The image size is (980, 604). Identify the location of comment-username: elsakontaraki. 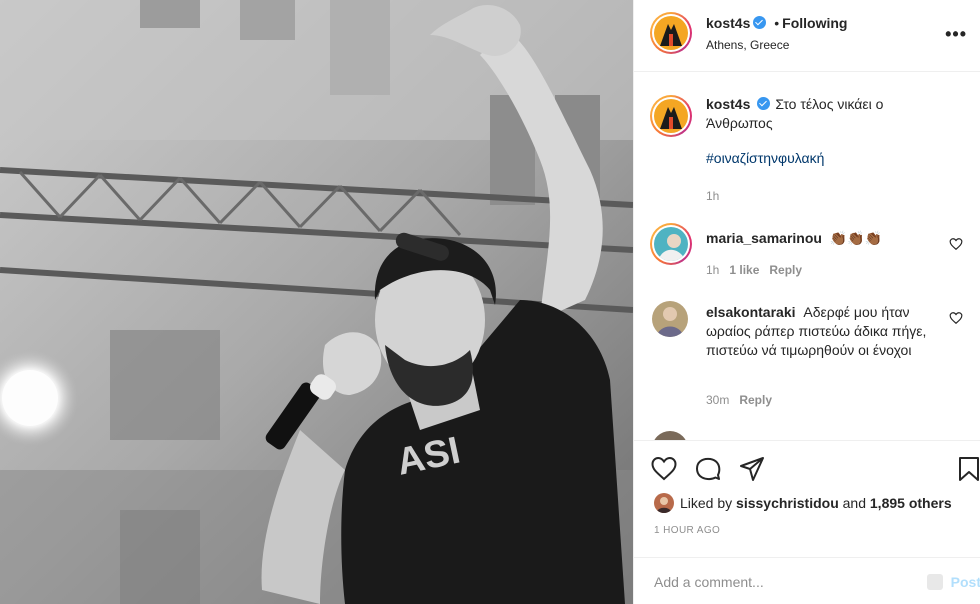
(751, 312).